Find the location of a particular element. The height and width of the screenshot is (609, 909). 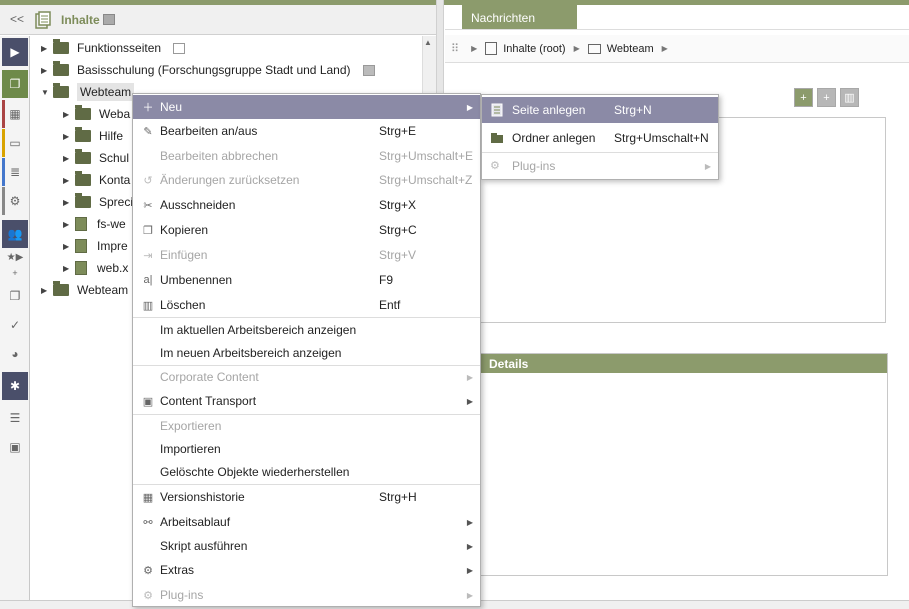

tree-item: ▶ Schul is located at coordinates (96, 158).